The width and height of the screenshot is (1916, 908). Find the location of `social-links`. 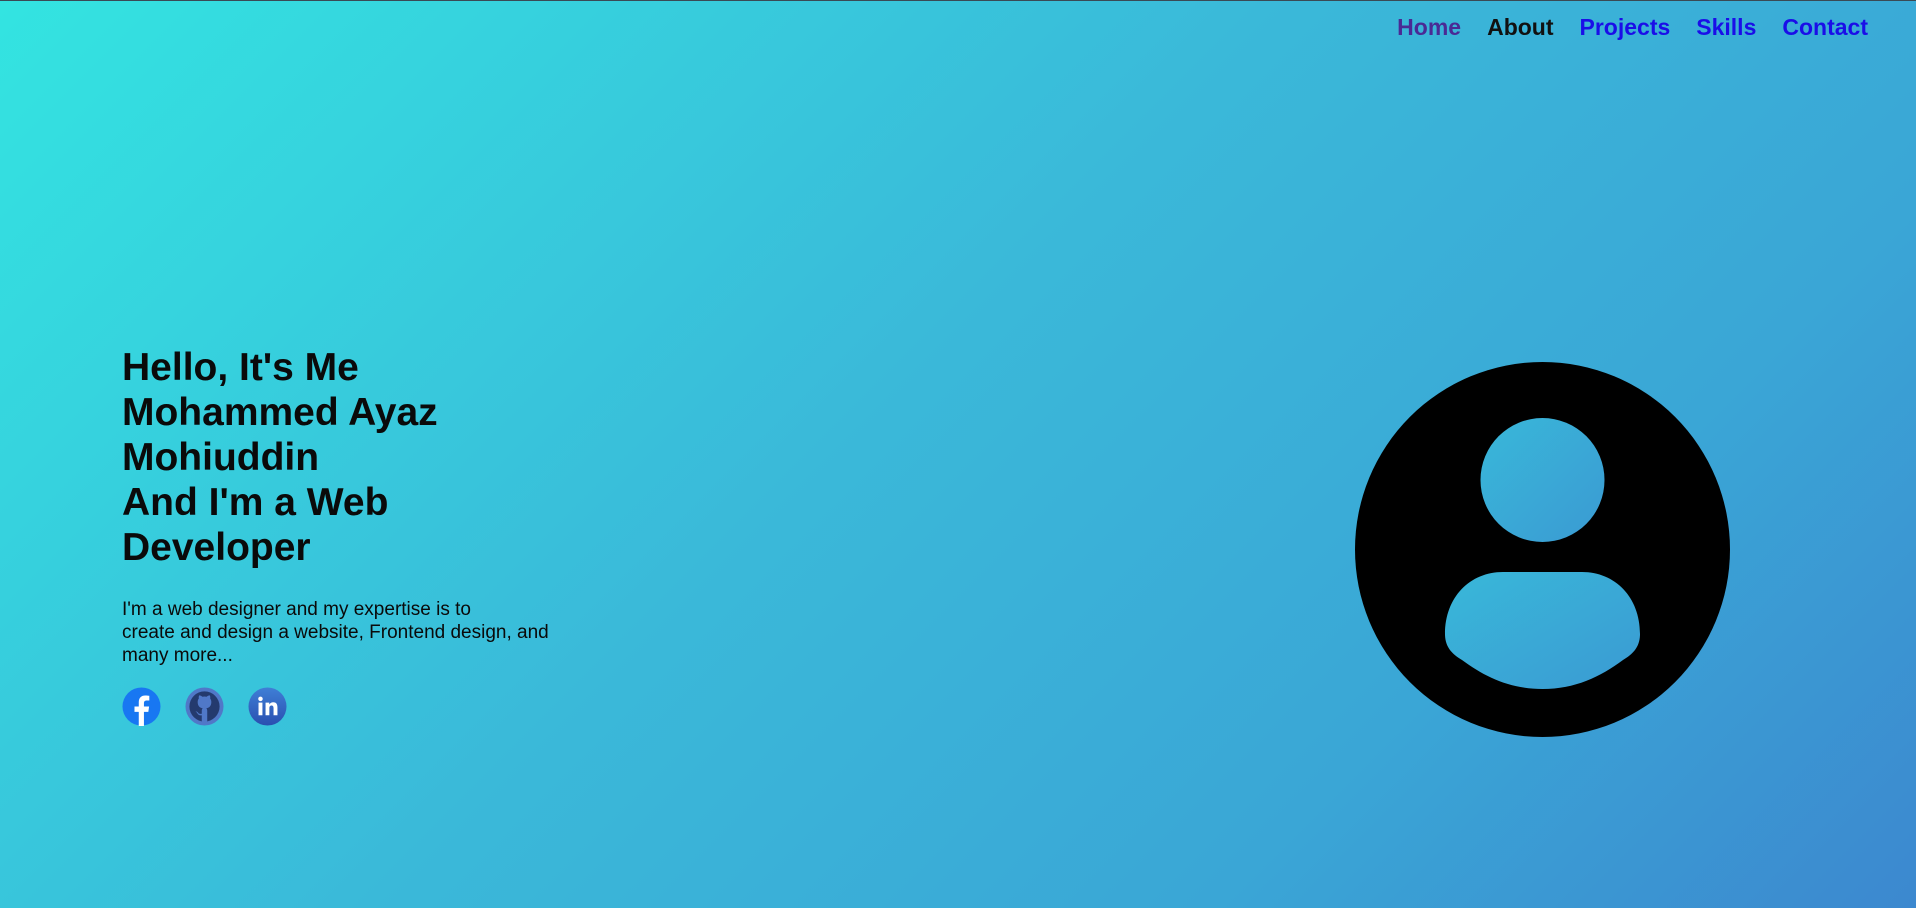

social-links is located at coordinates (362, 706).